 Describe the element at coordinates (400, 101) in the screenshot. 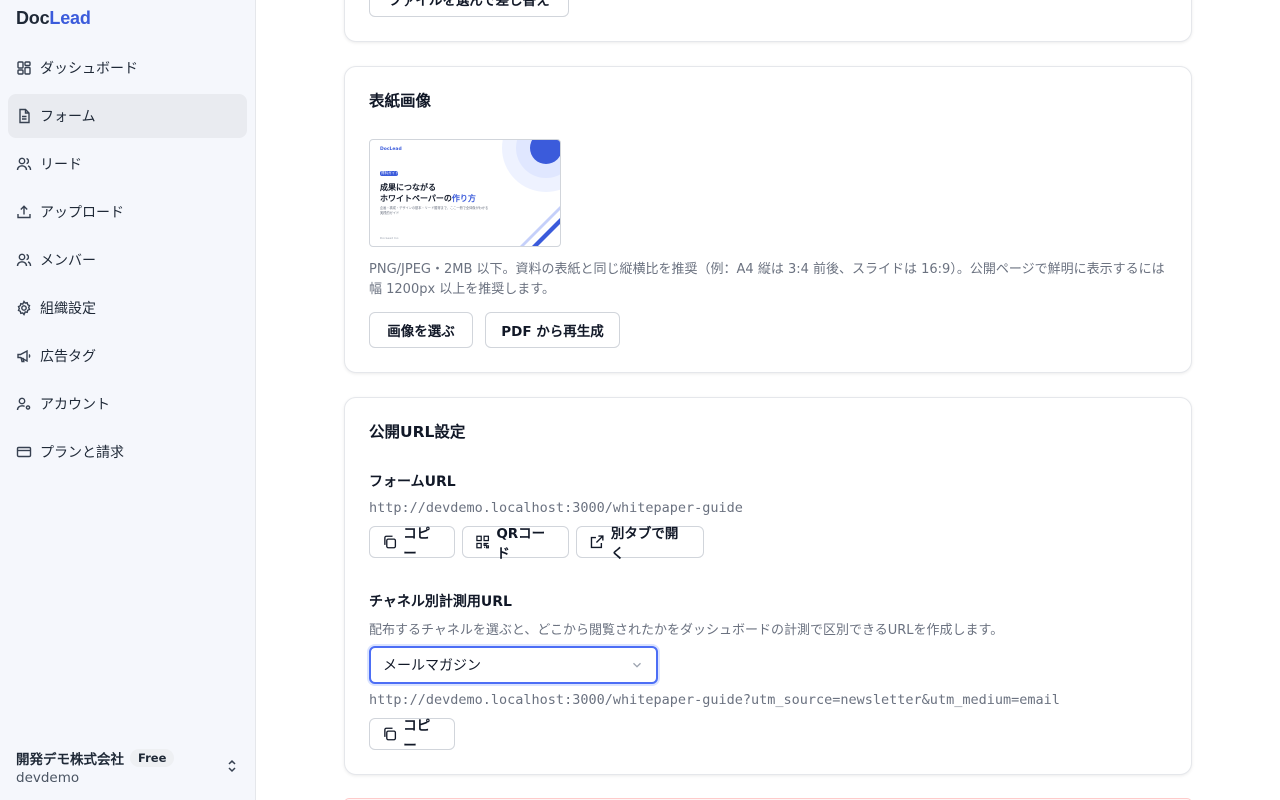

I see `cover-image-title: 表紙画像` at that location.